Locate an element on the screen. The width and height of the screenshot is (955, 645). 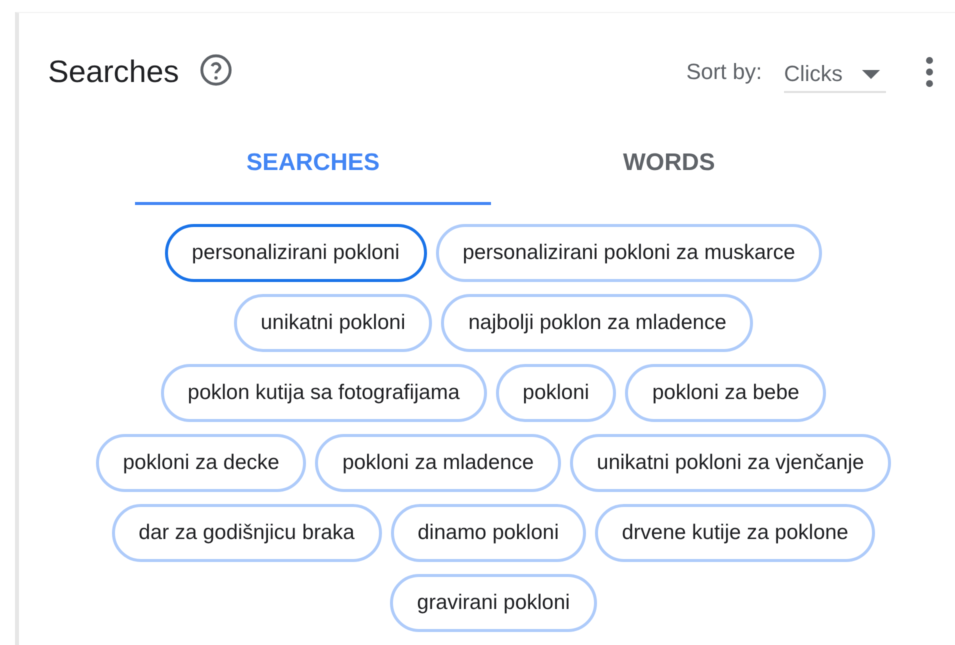
search-chip: pokloni za decke is located at coordinates (201, 463).